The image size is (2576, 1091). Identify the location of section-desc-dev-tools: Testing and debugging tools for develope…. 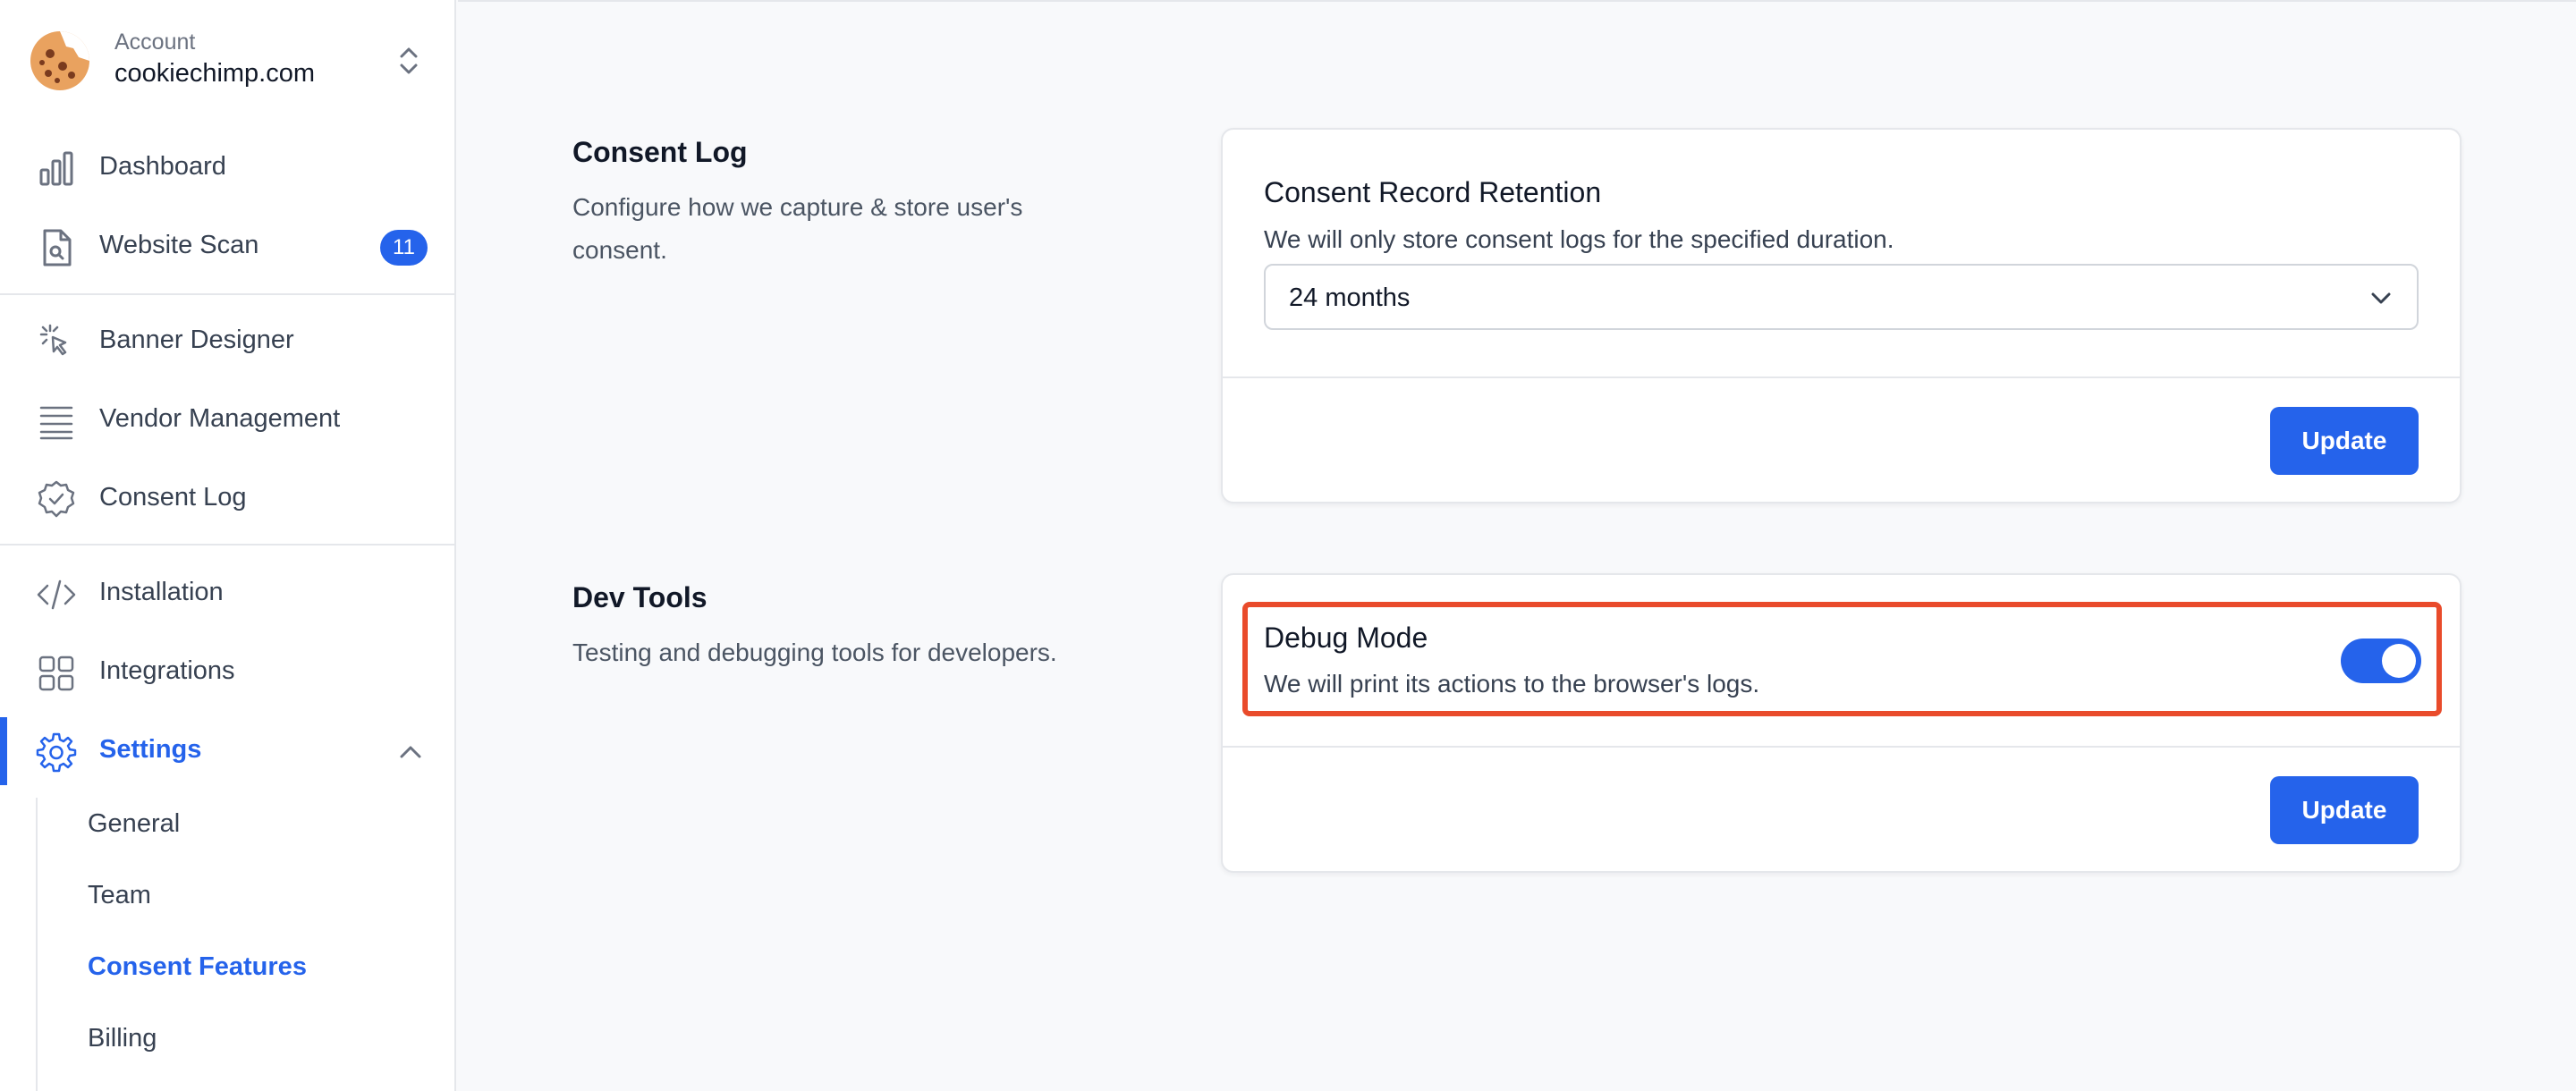
(814, 652).